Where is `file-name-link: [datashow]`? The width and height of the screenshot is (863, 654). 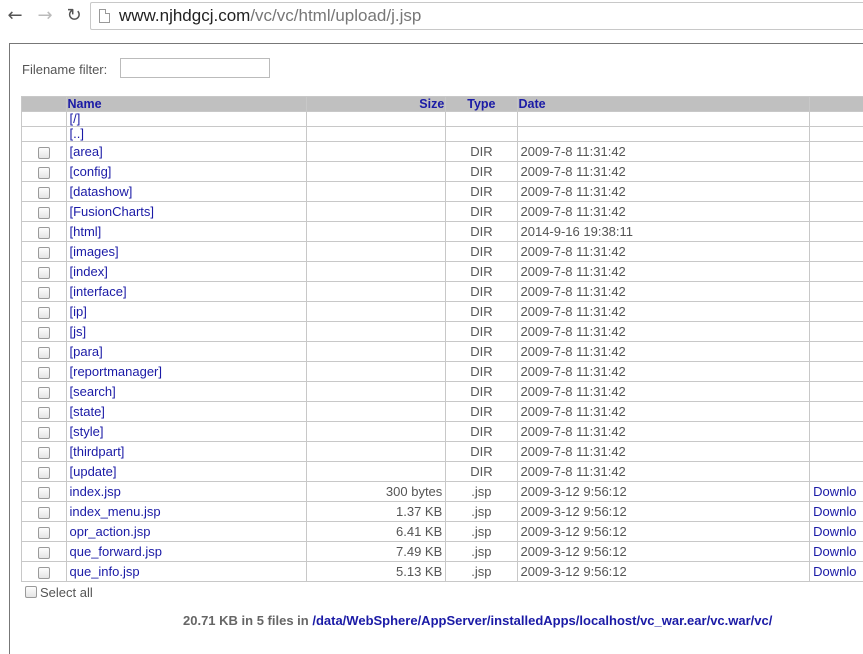 file-name-link: [datashow] is located at coordinates (101, 191).